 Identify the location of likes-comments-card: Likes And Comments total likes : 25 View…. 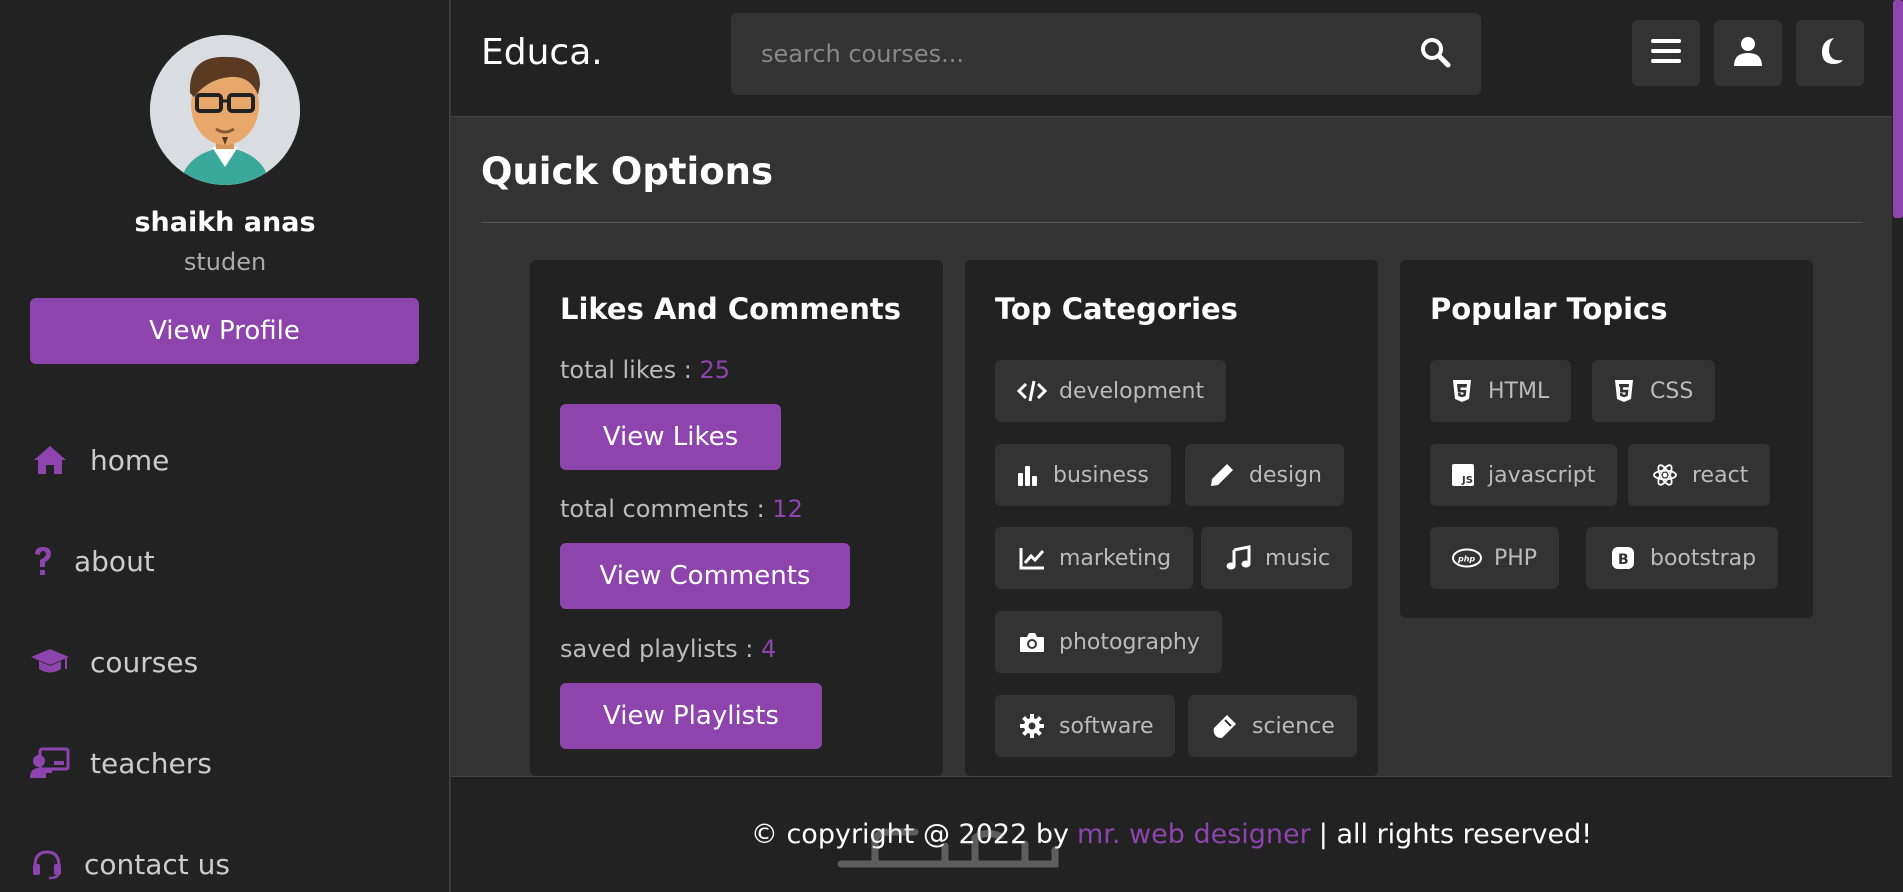
(736, 518).